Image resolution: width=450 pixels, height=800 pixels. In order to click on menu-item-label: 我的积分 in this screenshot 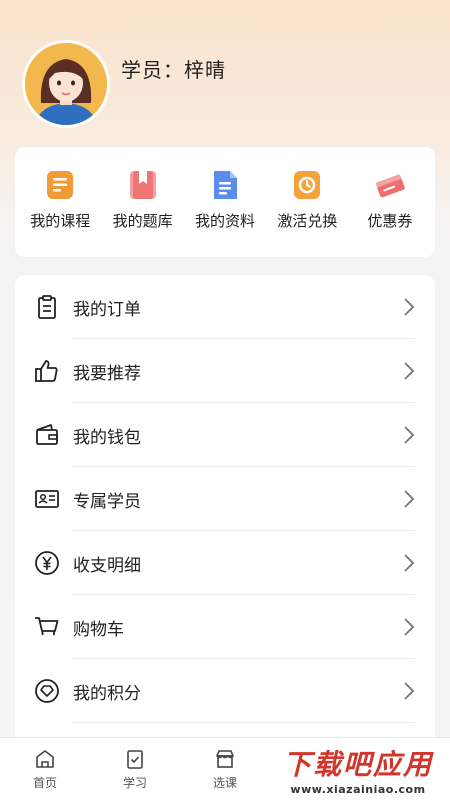, I will do `click(107, 693)`.